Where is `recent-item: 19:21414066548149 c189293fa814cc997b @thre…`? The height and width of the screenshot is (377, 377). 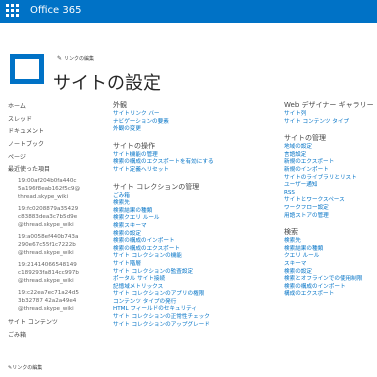
recent-item: 19:21414066548149 c189293fa814cc997b @thre… is located at coordinates (68, 273).